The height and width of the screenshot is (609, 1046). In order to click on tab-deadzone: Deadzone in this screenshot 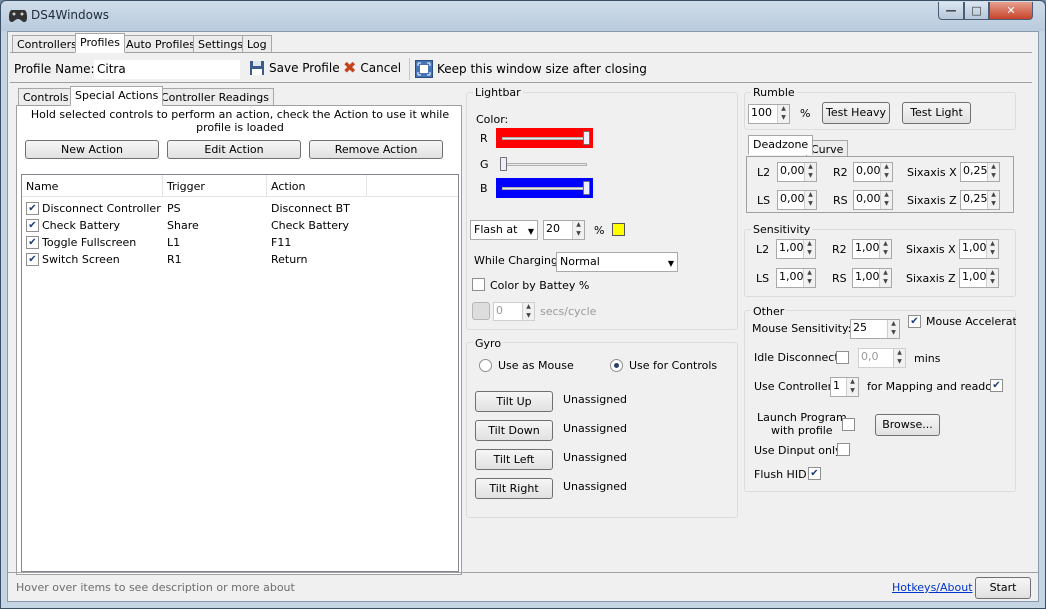, I will do `click(781, 145)`.